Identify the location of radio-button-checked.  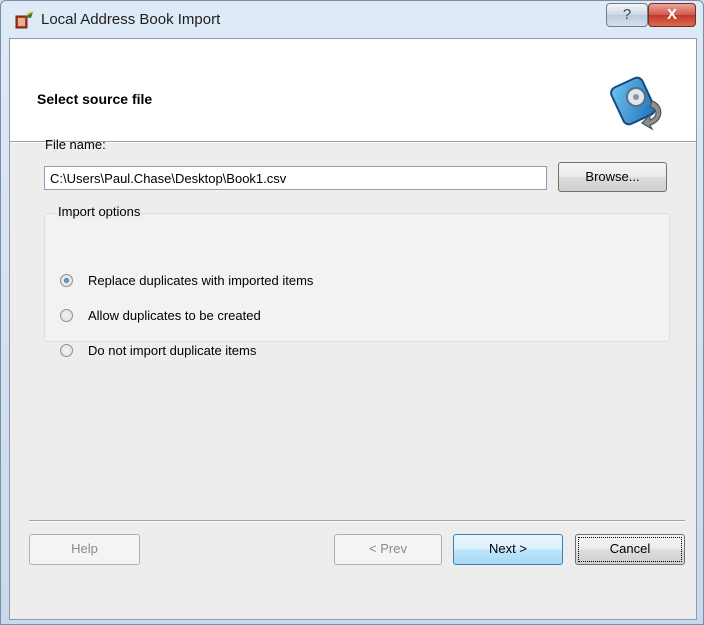
(66, 280).